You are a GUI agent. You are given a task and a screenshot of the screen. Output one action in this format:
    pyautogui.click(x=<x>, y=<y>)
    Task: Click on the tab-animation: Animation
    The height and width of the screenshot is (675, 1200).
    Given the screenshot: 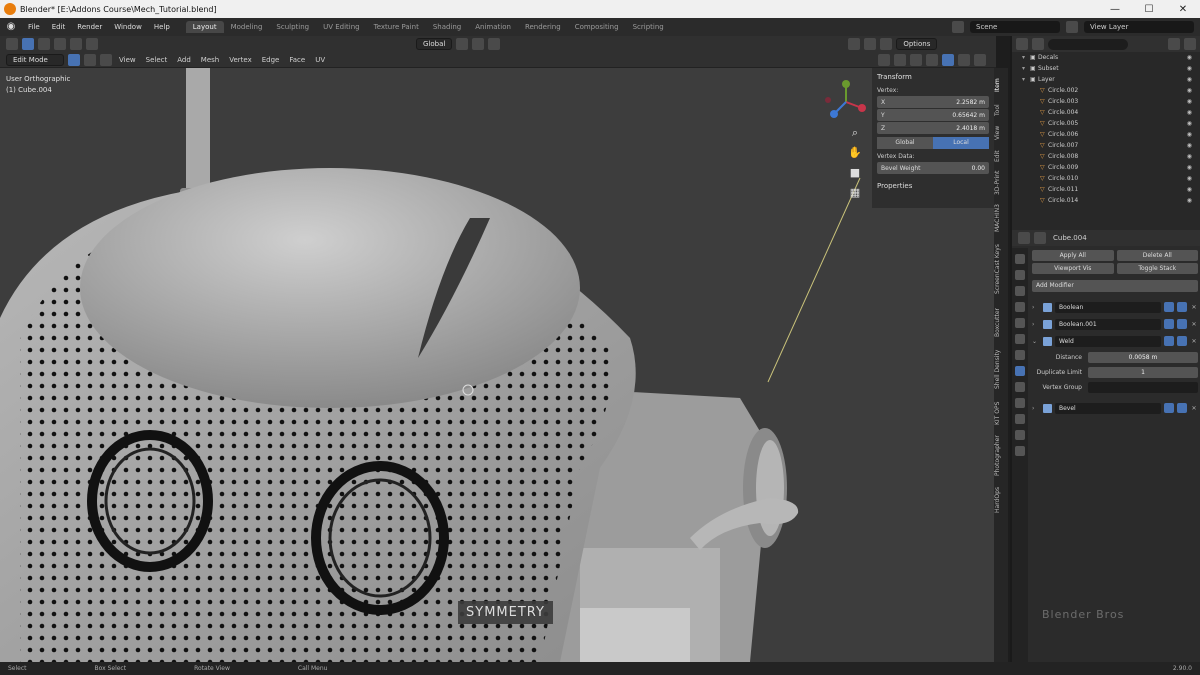 What is the action you would take?
    pyautogui.click(x=493, y=27)
    